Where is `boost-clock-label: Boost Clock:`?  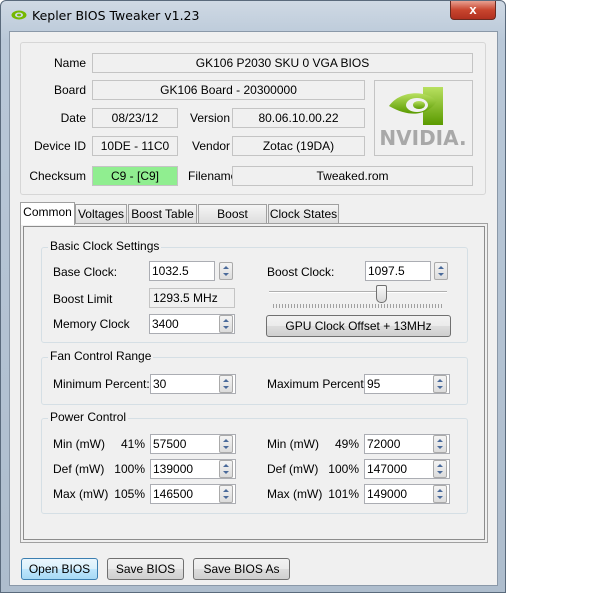
boost-clock-label: Boost Clock: is located at coordinates (301, 272).